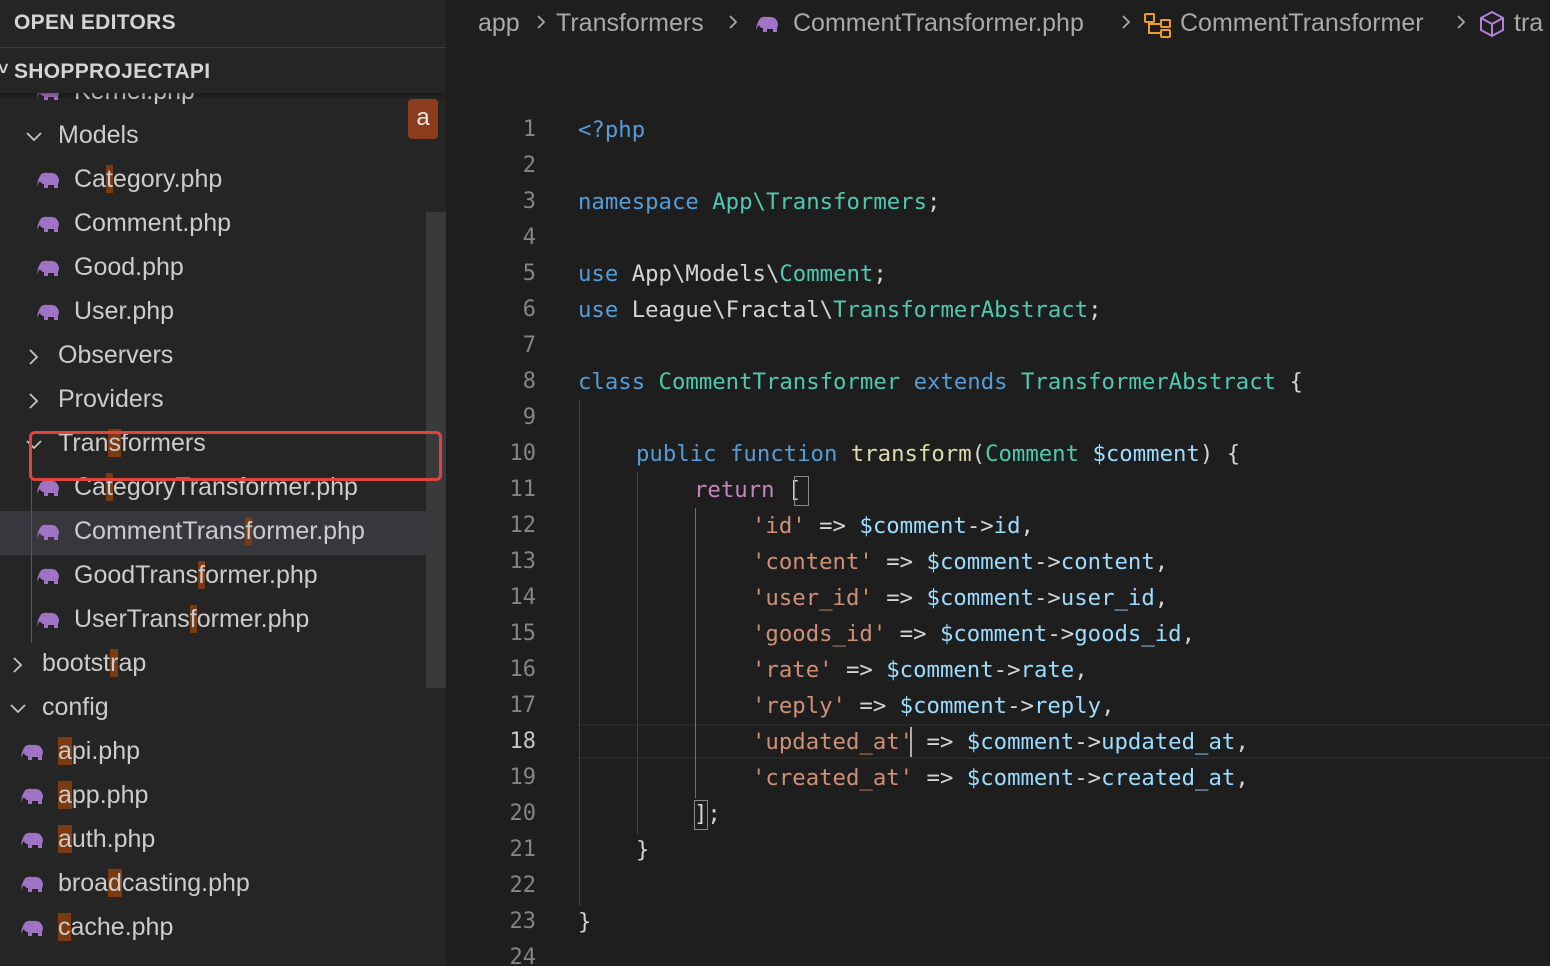 The width and height of the screenshot is (1550, 966). What do you see at coordinates (223, 401) in the screenshot?
I see `tree-folder-row: Providers` at bounding box center [223, 401].